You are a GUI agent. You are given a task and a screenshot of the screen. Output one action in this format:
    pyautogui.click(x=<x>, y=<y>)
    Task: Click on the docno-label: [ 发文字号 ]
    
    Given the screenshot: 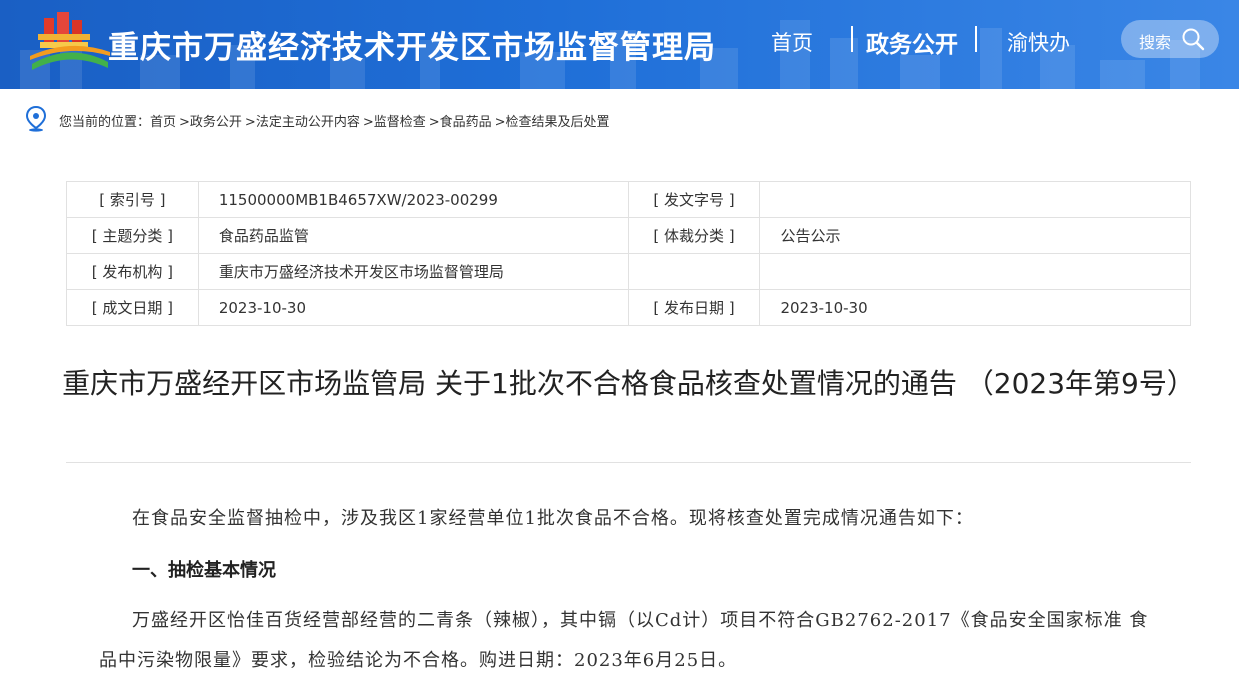 What is the action you would take?
    pyautogui.click(x=694, y=199)
    